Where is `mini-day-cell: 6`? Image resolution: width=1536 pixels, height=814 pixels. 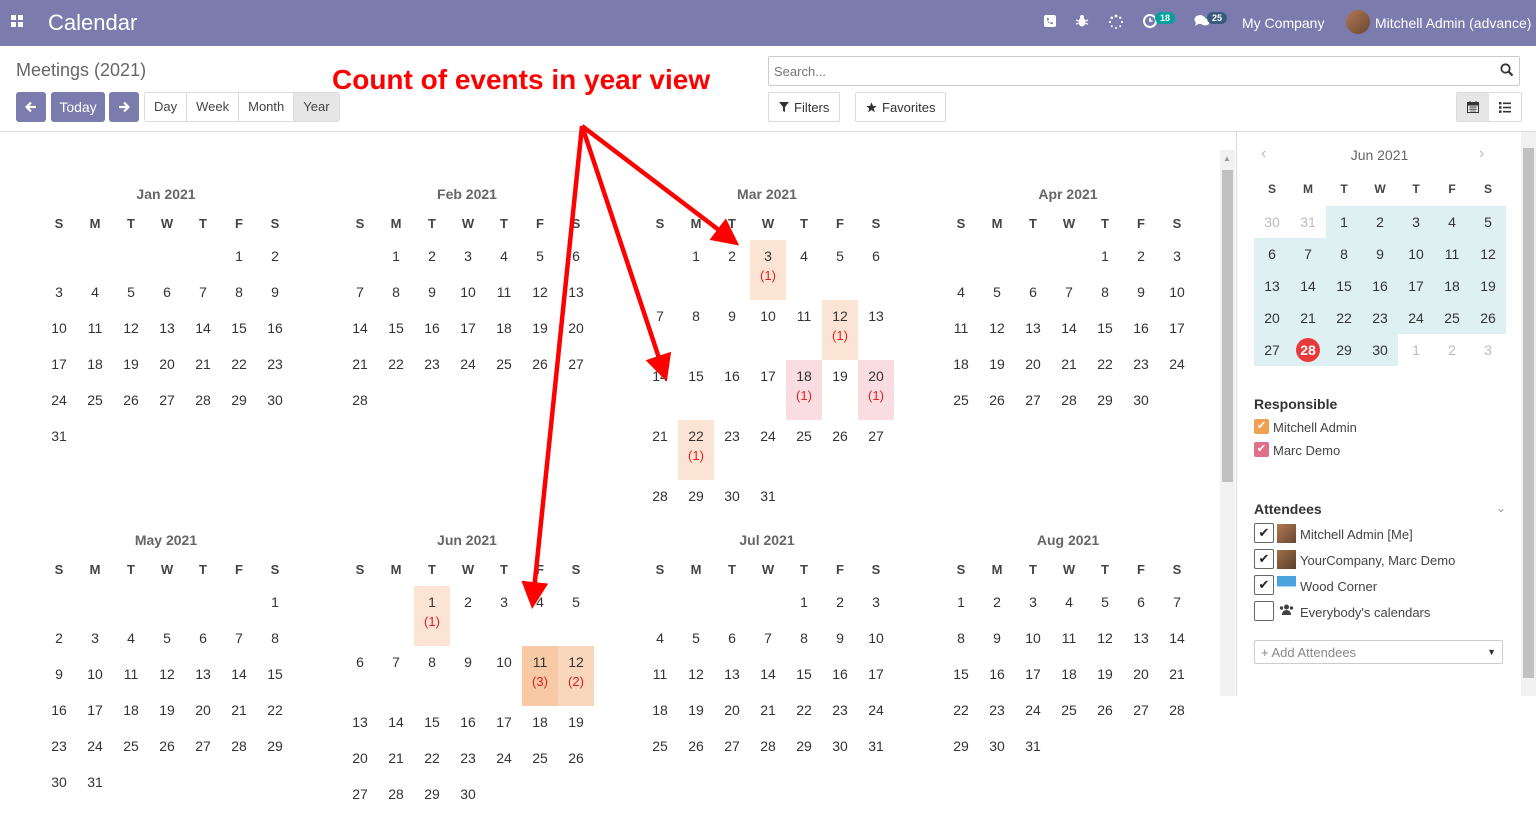
mini-day-cell: 6 is located at coordinates (1272, 254).